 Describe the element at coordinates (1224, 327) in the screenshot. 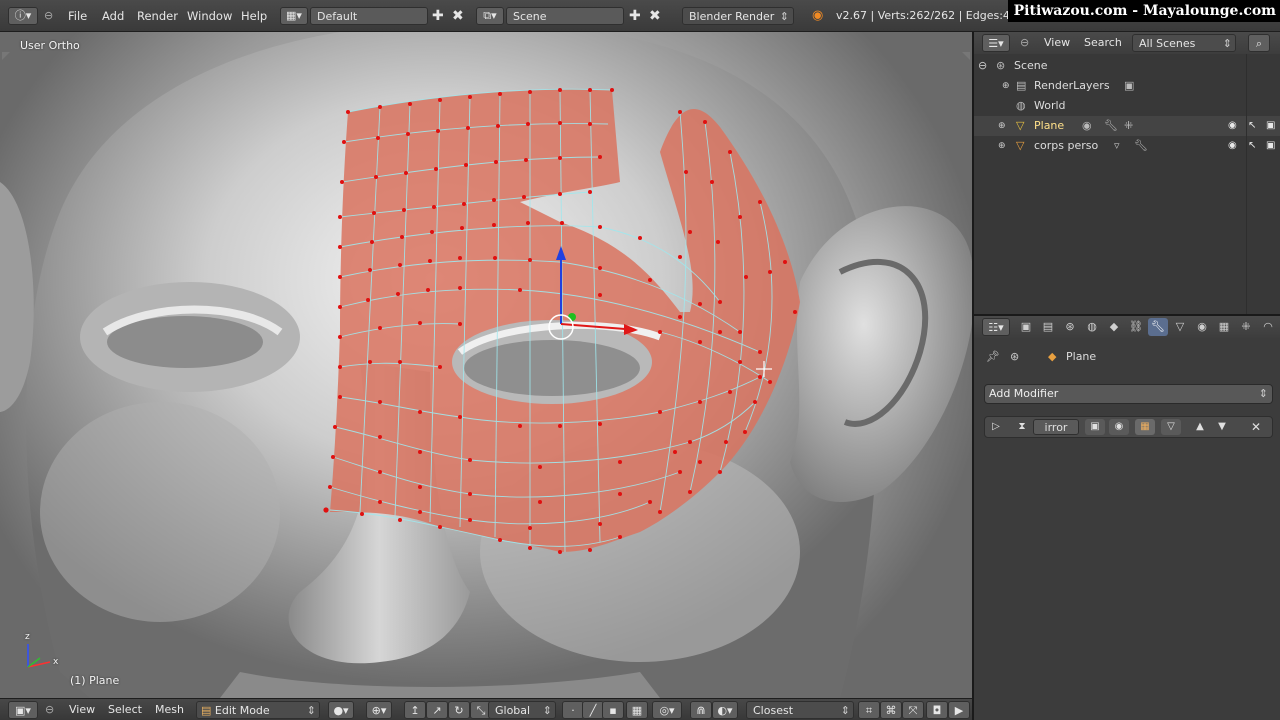

I see `texture-tab-icon: ▦` at that location.